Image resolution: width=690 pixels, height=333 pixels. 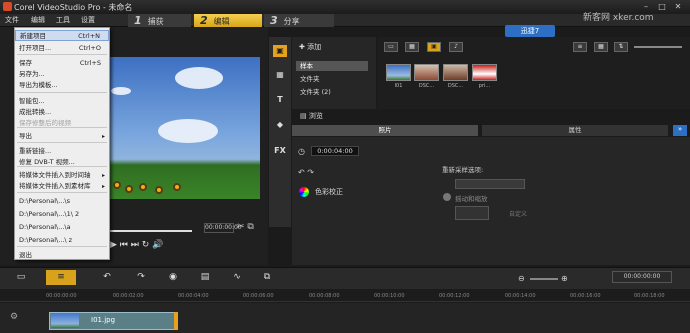 I want to click on menu-item-label: 保存修整后的视频, so click(x=45, y=123).